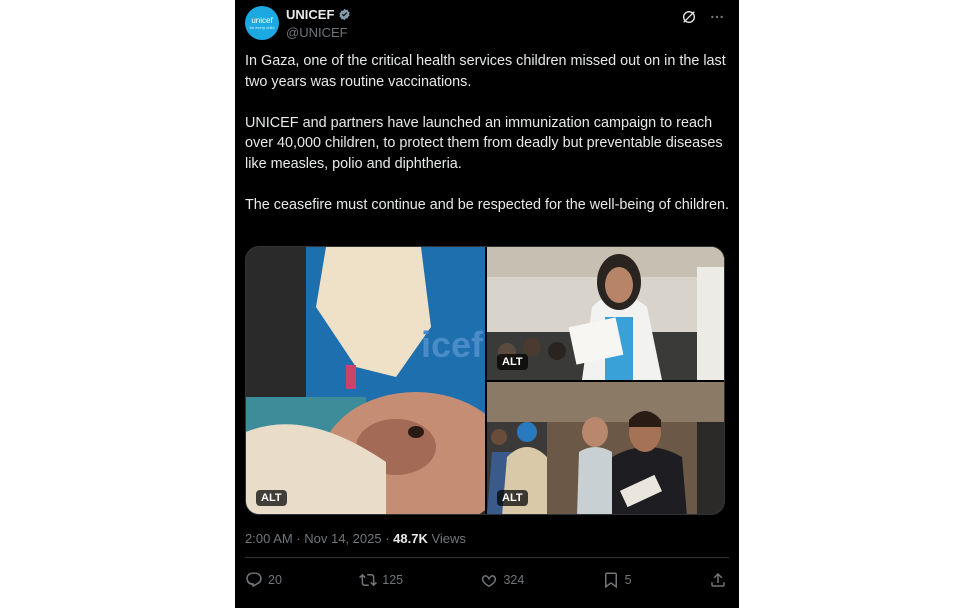 This screenshot has height=608, width=974. I want to click on share-button, so click(718, 580).